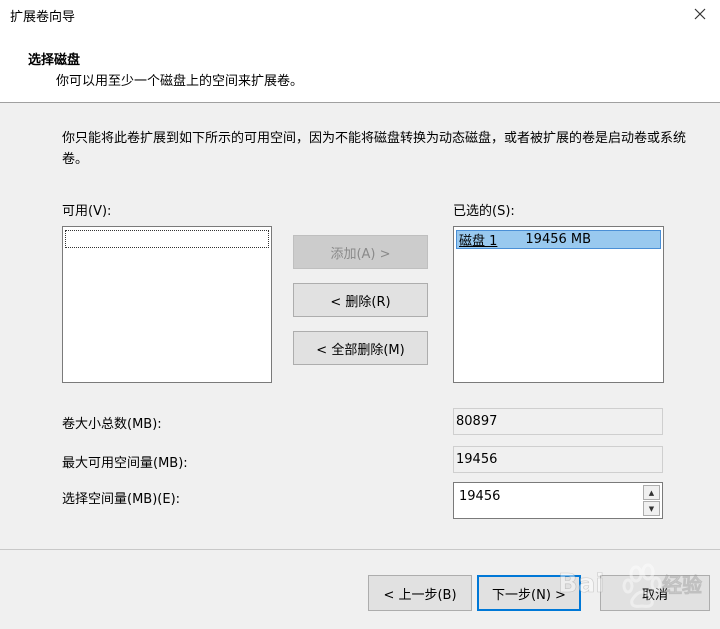  What do you see at coordinates (112, 424) in the screenshot?
I see `total-size-label: 卷大小总数(MB):` at bounding box center [112, 424].